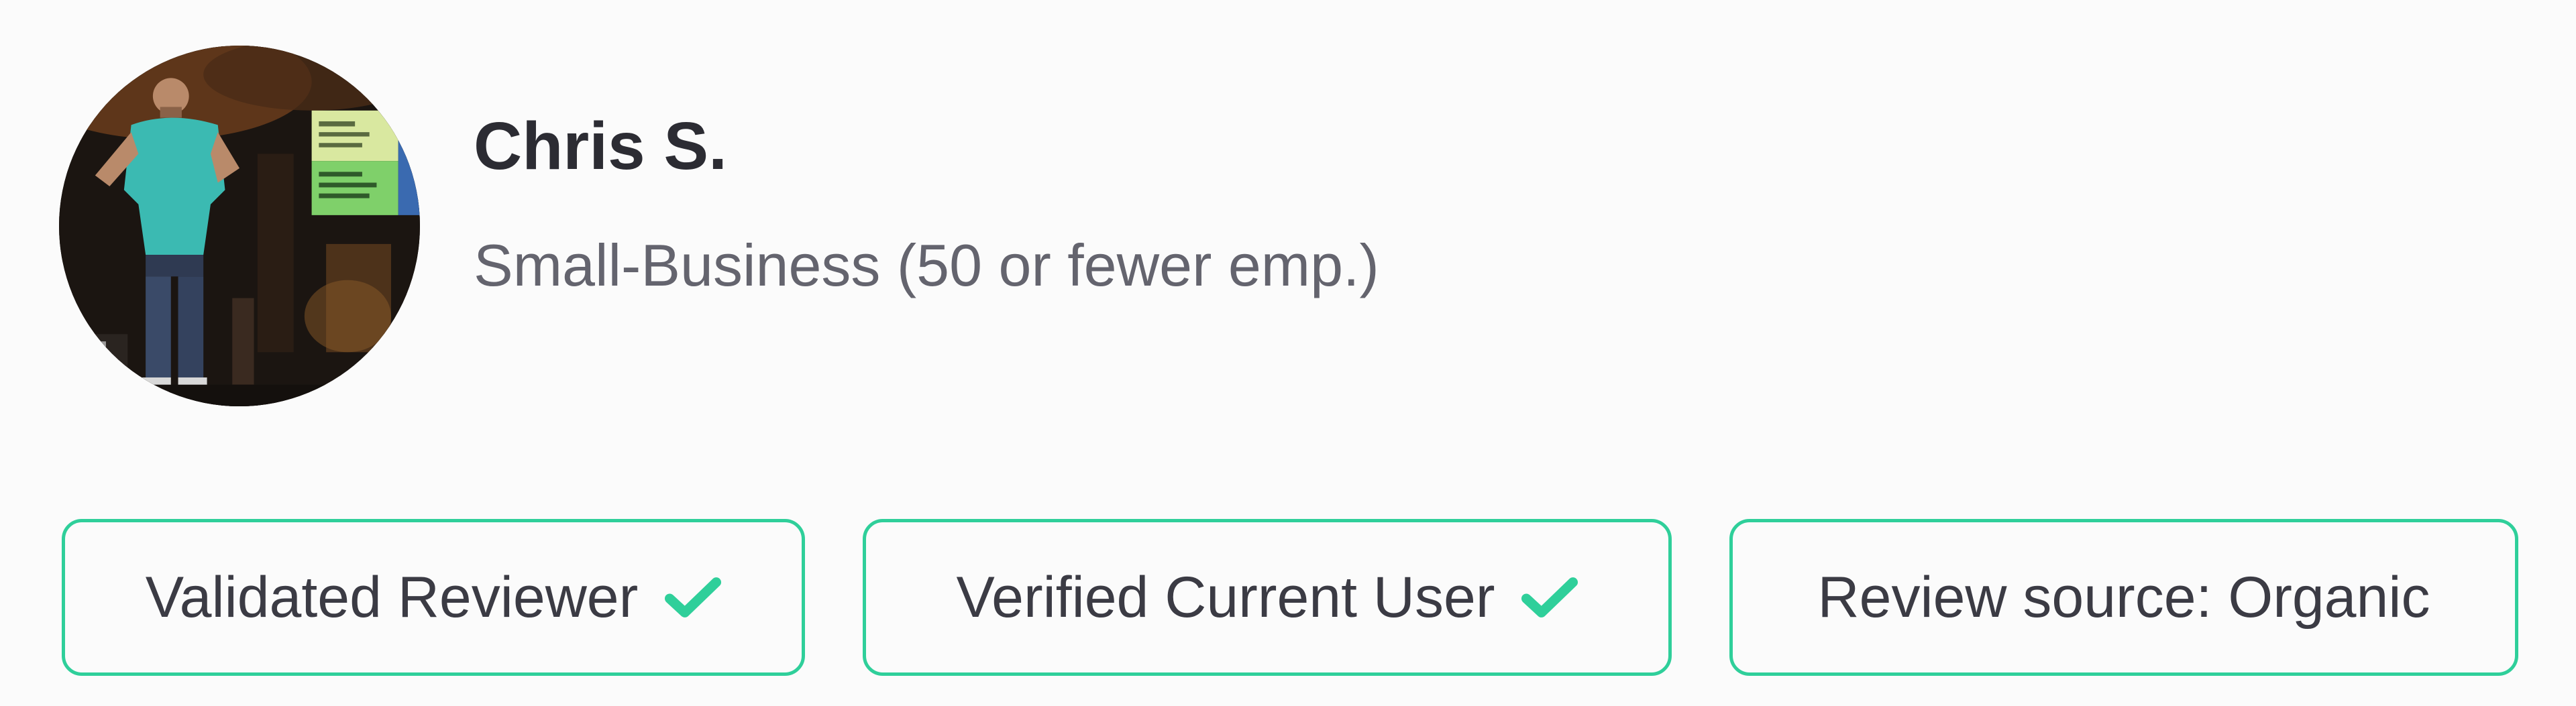  Describe the element at coordinates (1225, 597) in the screenshot. I see `badge-label: Verified Current User` at that location.